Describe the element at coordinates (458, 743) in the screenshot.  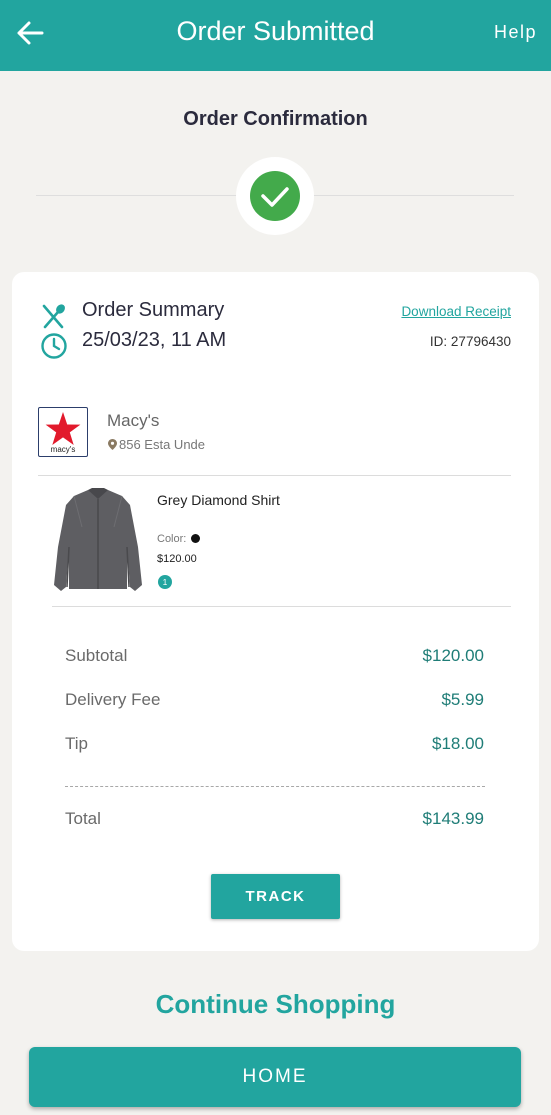
I see `tip-value: $18.00` at that location.